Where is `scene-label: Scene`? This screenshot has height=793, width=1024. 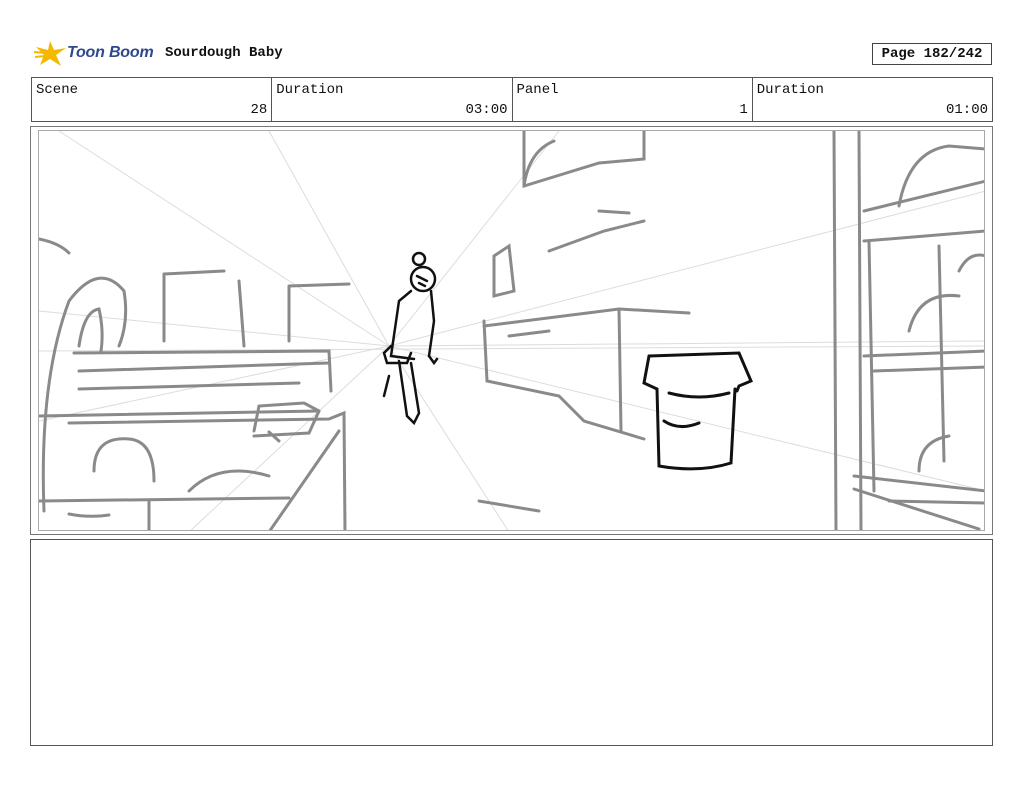 scene-label: Scene is located at coordinates (57, 90).